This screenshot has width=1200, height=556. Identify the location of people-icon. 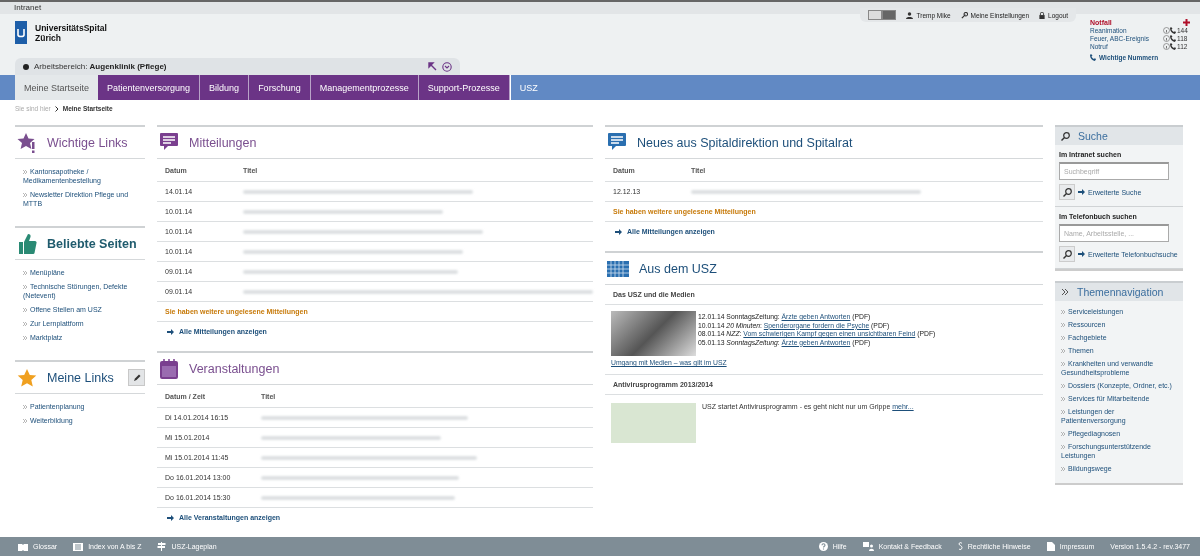
(868, 546).